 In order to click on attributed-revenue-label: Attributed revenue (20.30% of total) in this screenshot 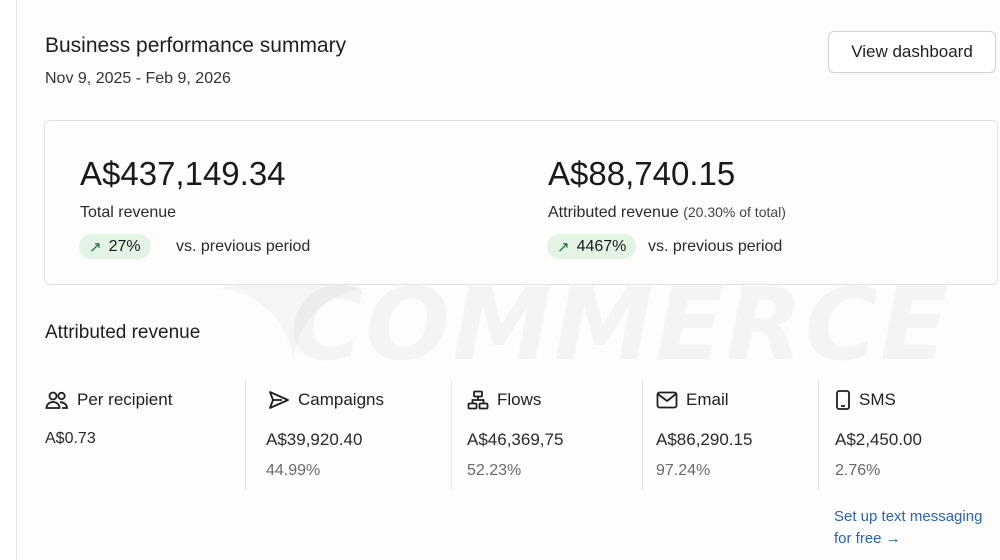, I will do `click(667, 213)`.